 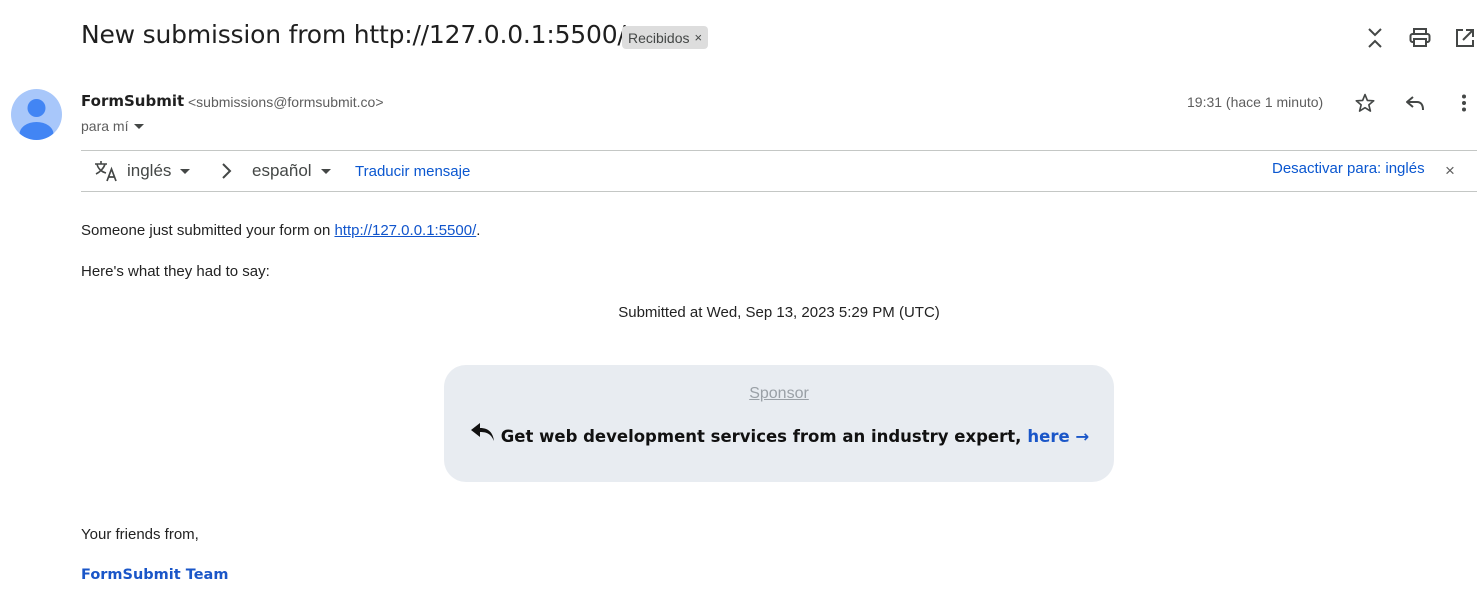 What do you see at coordinates (1255, 102) in the screenshot?
I see `email-timestamp: 19:31 (hace 1 minuto)` at bounding box center [1255, 102].